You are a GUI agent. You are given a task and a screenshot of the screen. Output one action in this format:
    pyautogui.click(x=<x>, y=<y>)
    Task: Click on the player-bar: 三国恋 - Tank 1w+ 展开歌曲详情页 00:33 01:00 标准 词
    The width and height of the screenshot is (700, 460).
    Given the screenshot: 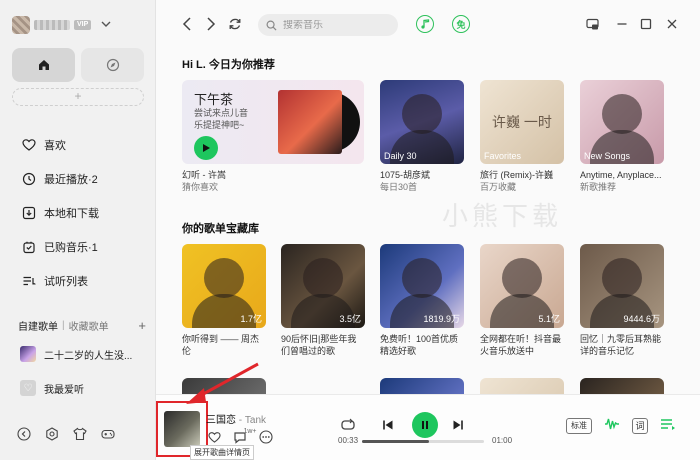 What is the action you would take?
    pyautogui.click(x=428, y=427)
    